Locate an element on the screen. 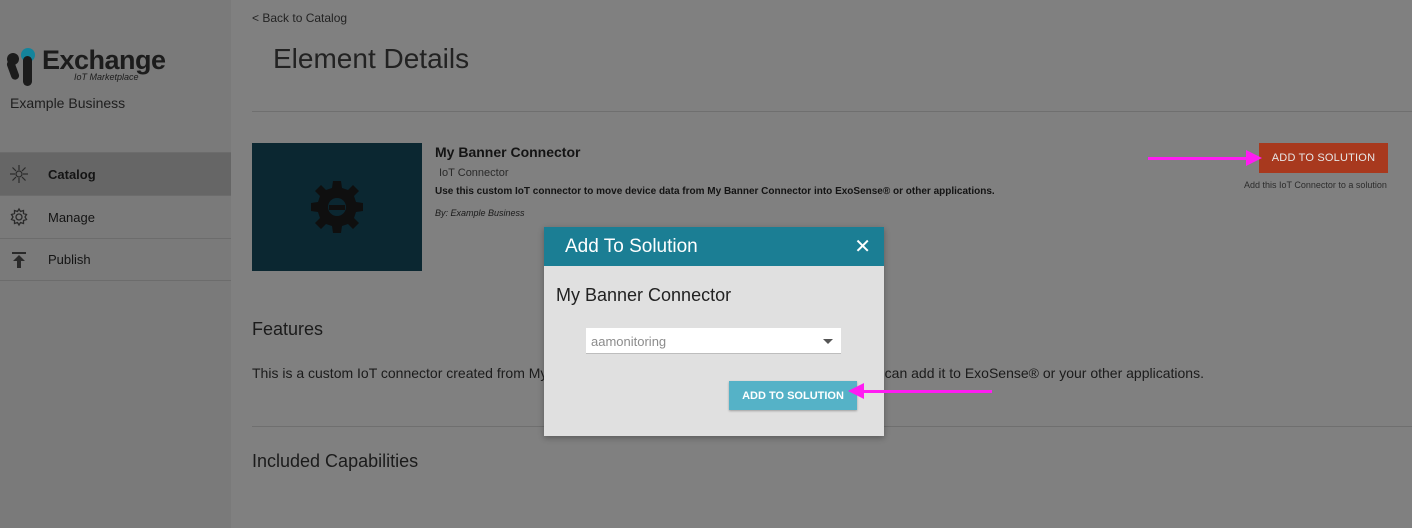 This screenshot has width=1412, height=528. sidebar-item-label: Publish is located at coordinates (69, 259).